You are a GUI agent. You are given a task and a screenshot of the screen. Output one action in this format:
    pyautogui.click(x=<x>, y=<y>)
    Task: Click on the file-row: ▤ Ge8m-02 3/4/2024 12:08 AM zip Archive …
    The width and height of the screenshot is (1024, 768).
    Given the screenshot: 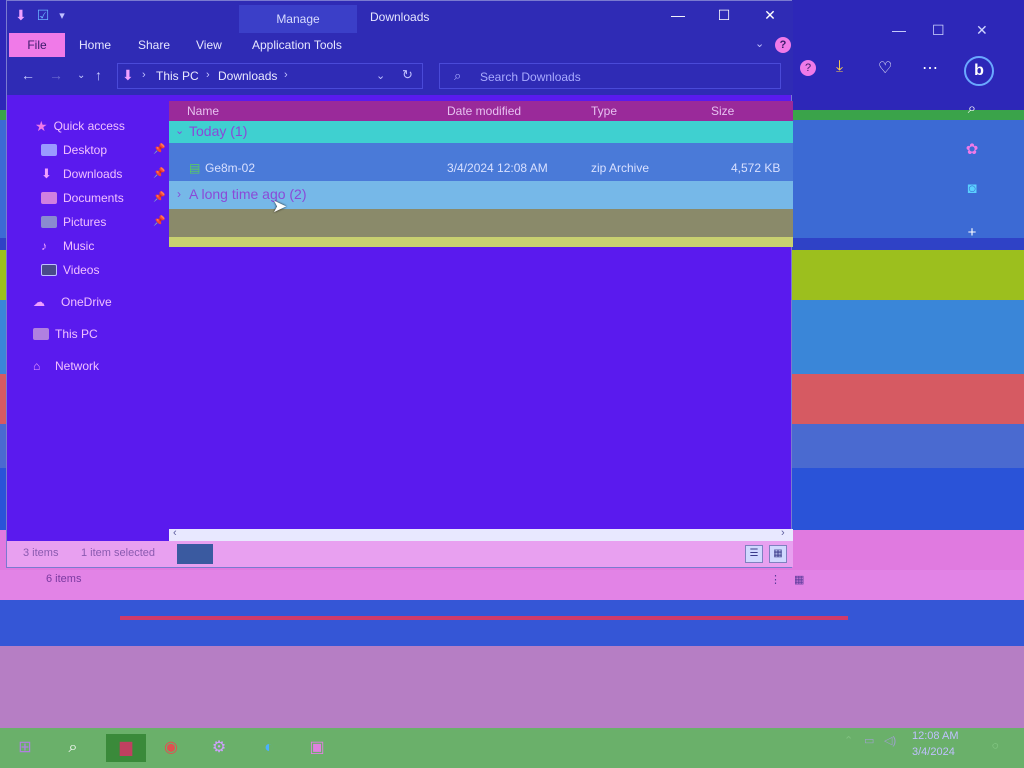 What is the action you would take?
    pyautogui.click(x=481, y=169)
    